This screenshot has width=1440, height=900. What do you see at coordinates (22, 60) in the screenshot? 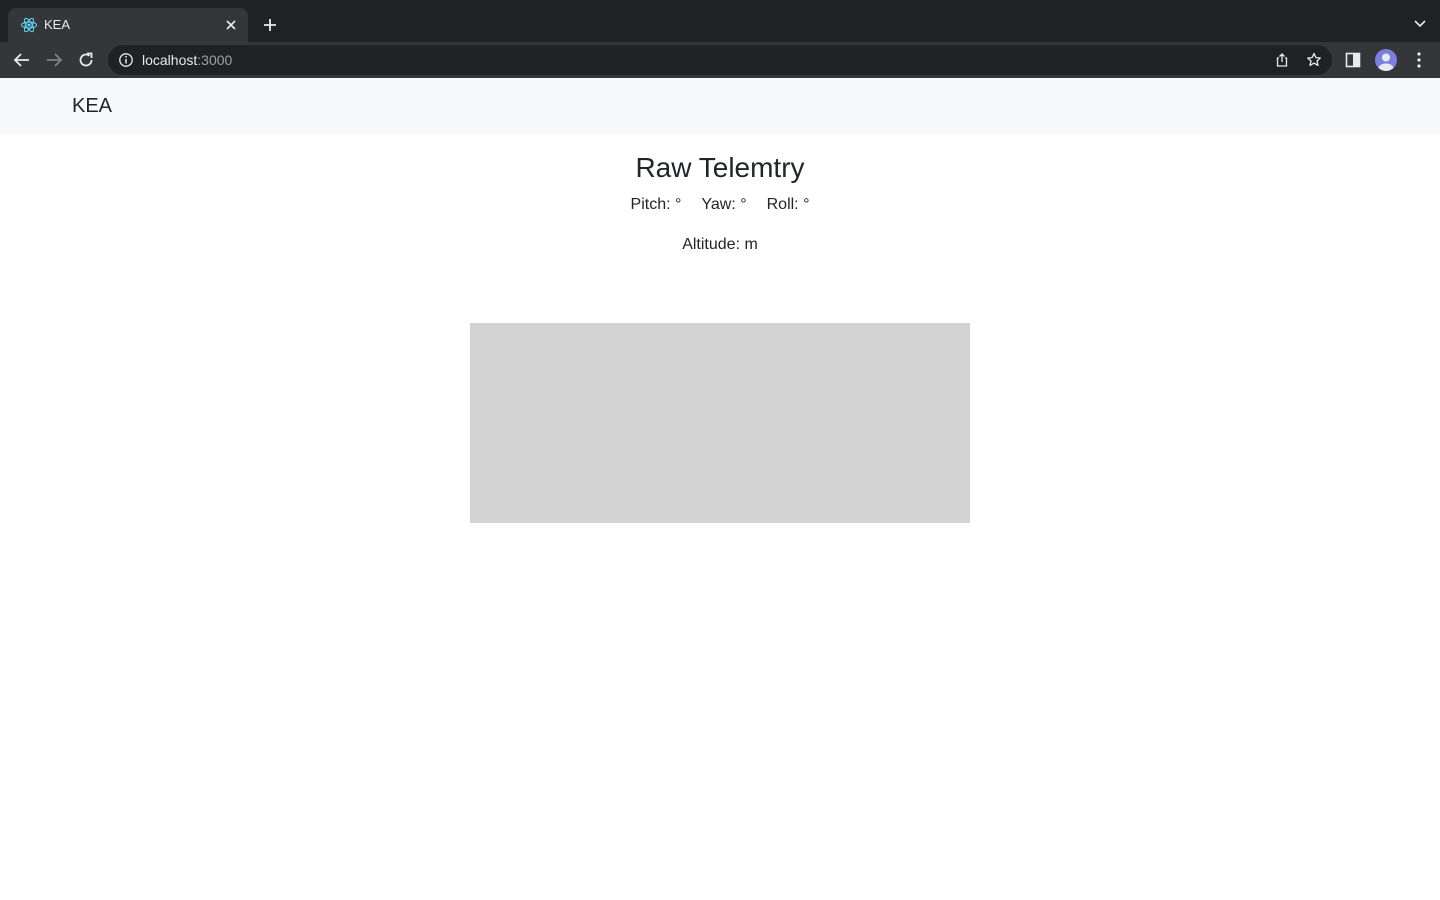
I see `back-button` at bounding box center [22, 60].